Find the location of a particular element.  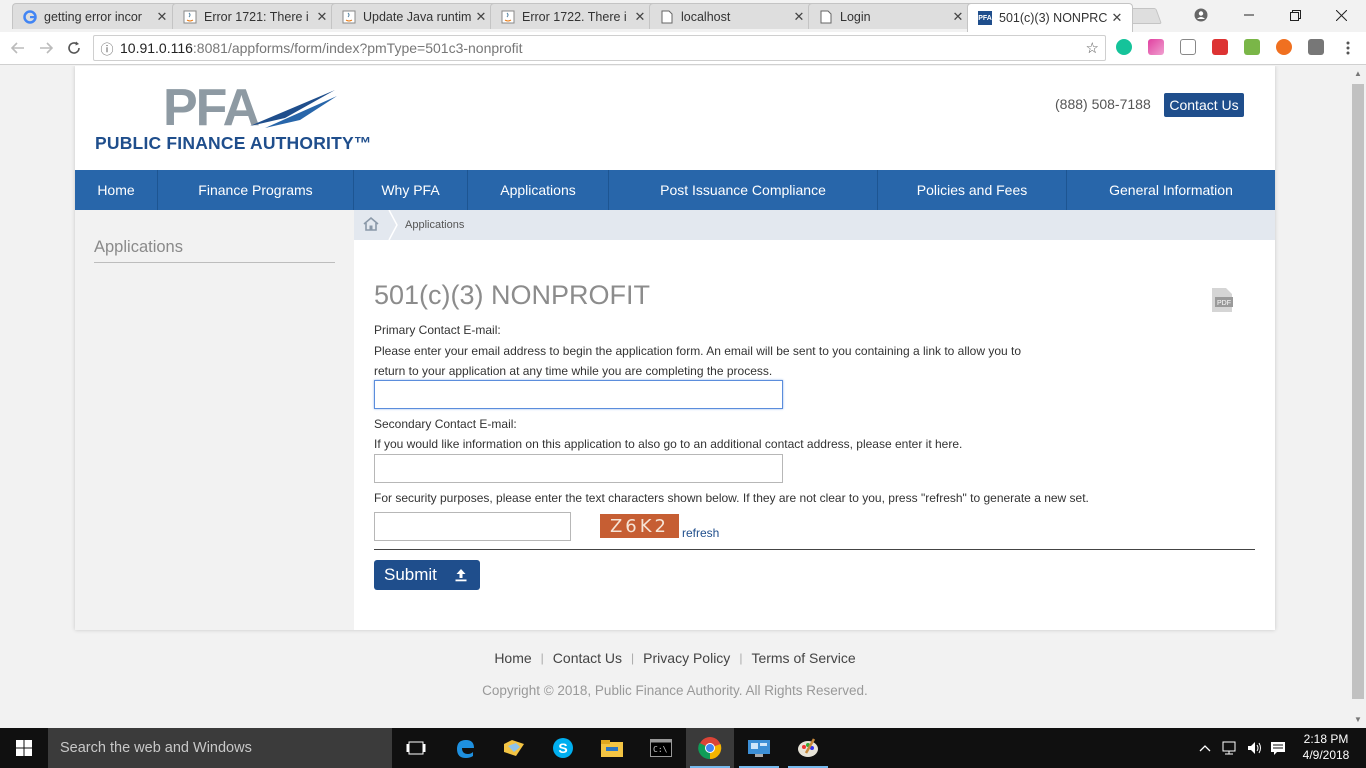

tab-title: localhost is located at coordinates (706, 16).